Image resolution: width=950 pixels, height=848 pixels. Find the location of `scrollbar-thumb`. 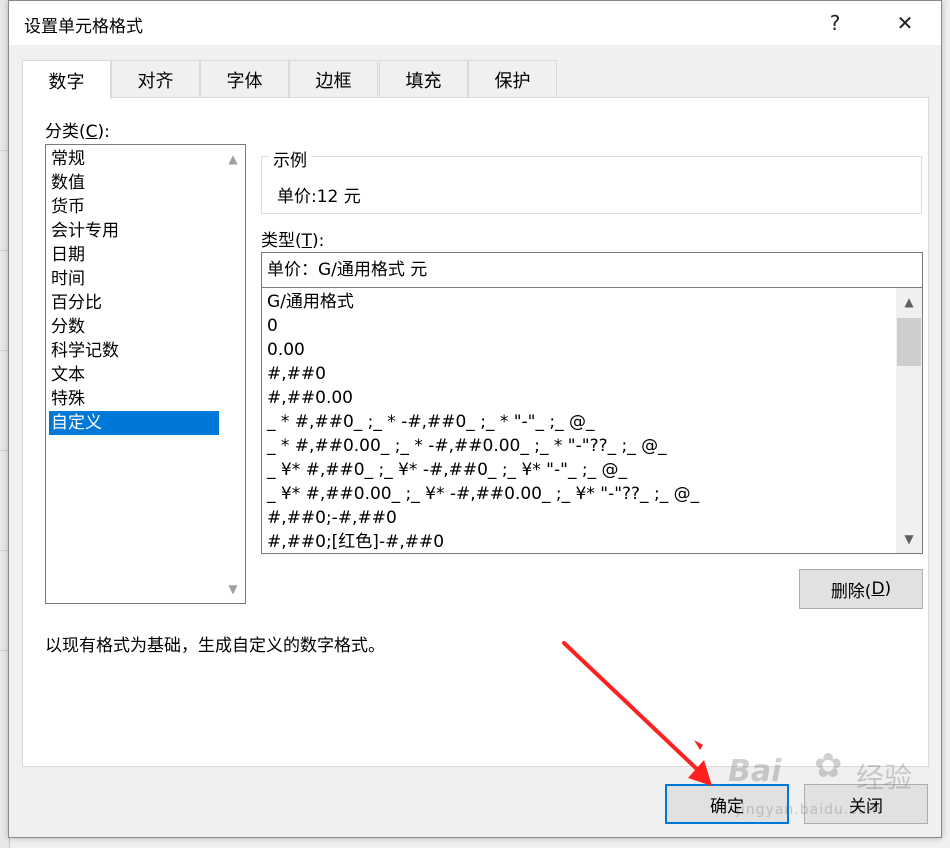

scrollbar-thumb is located at coordinates (909, 342).